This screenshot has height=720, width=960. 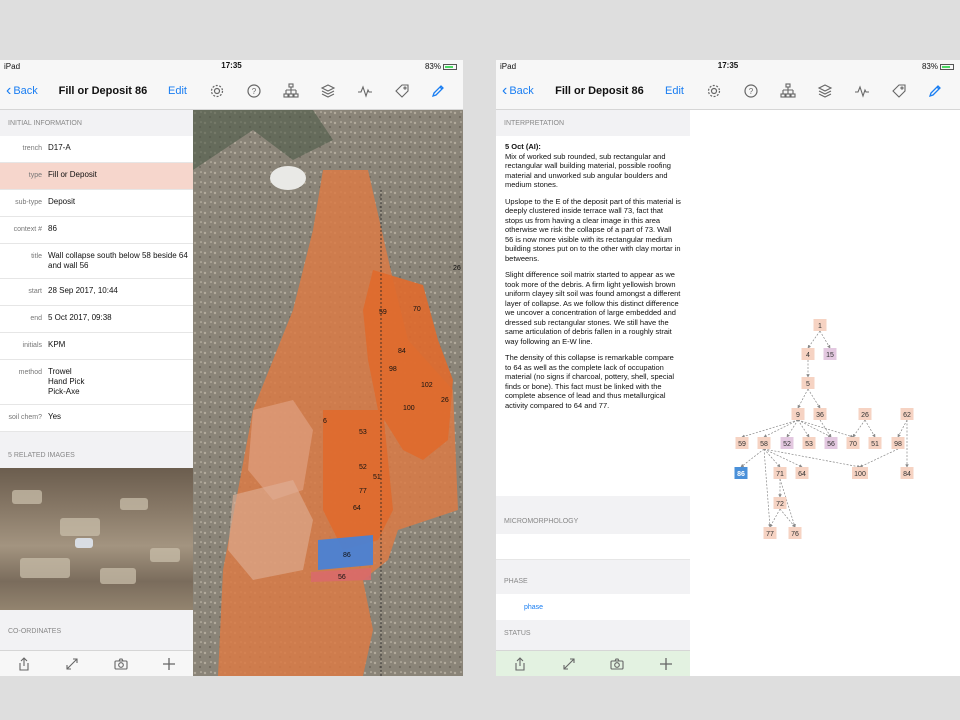 What do you see at coordinates (393, 369) in the screenshot?
I see `map-context-label: 98` at bounding box center [393, 369].